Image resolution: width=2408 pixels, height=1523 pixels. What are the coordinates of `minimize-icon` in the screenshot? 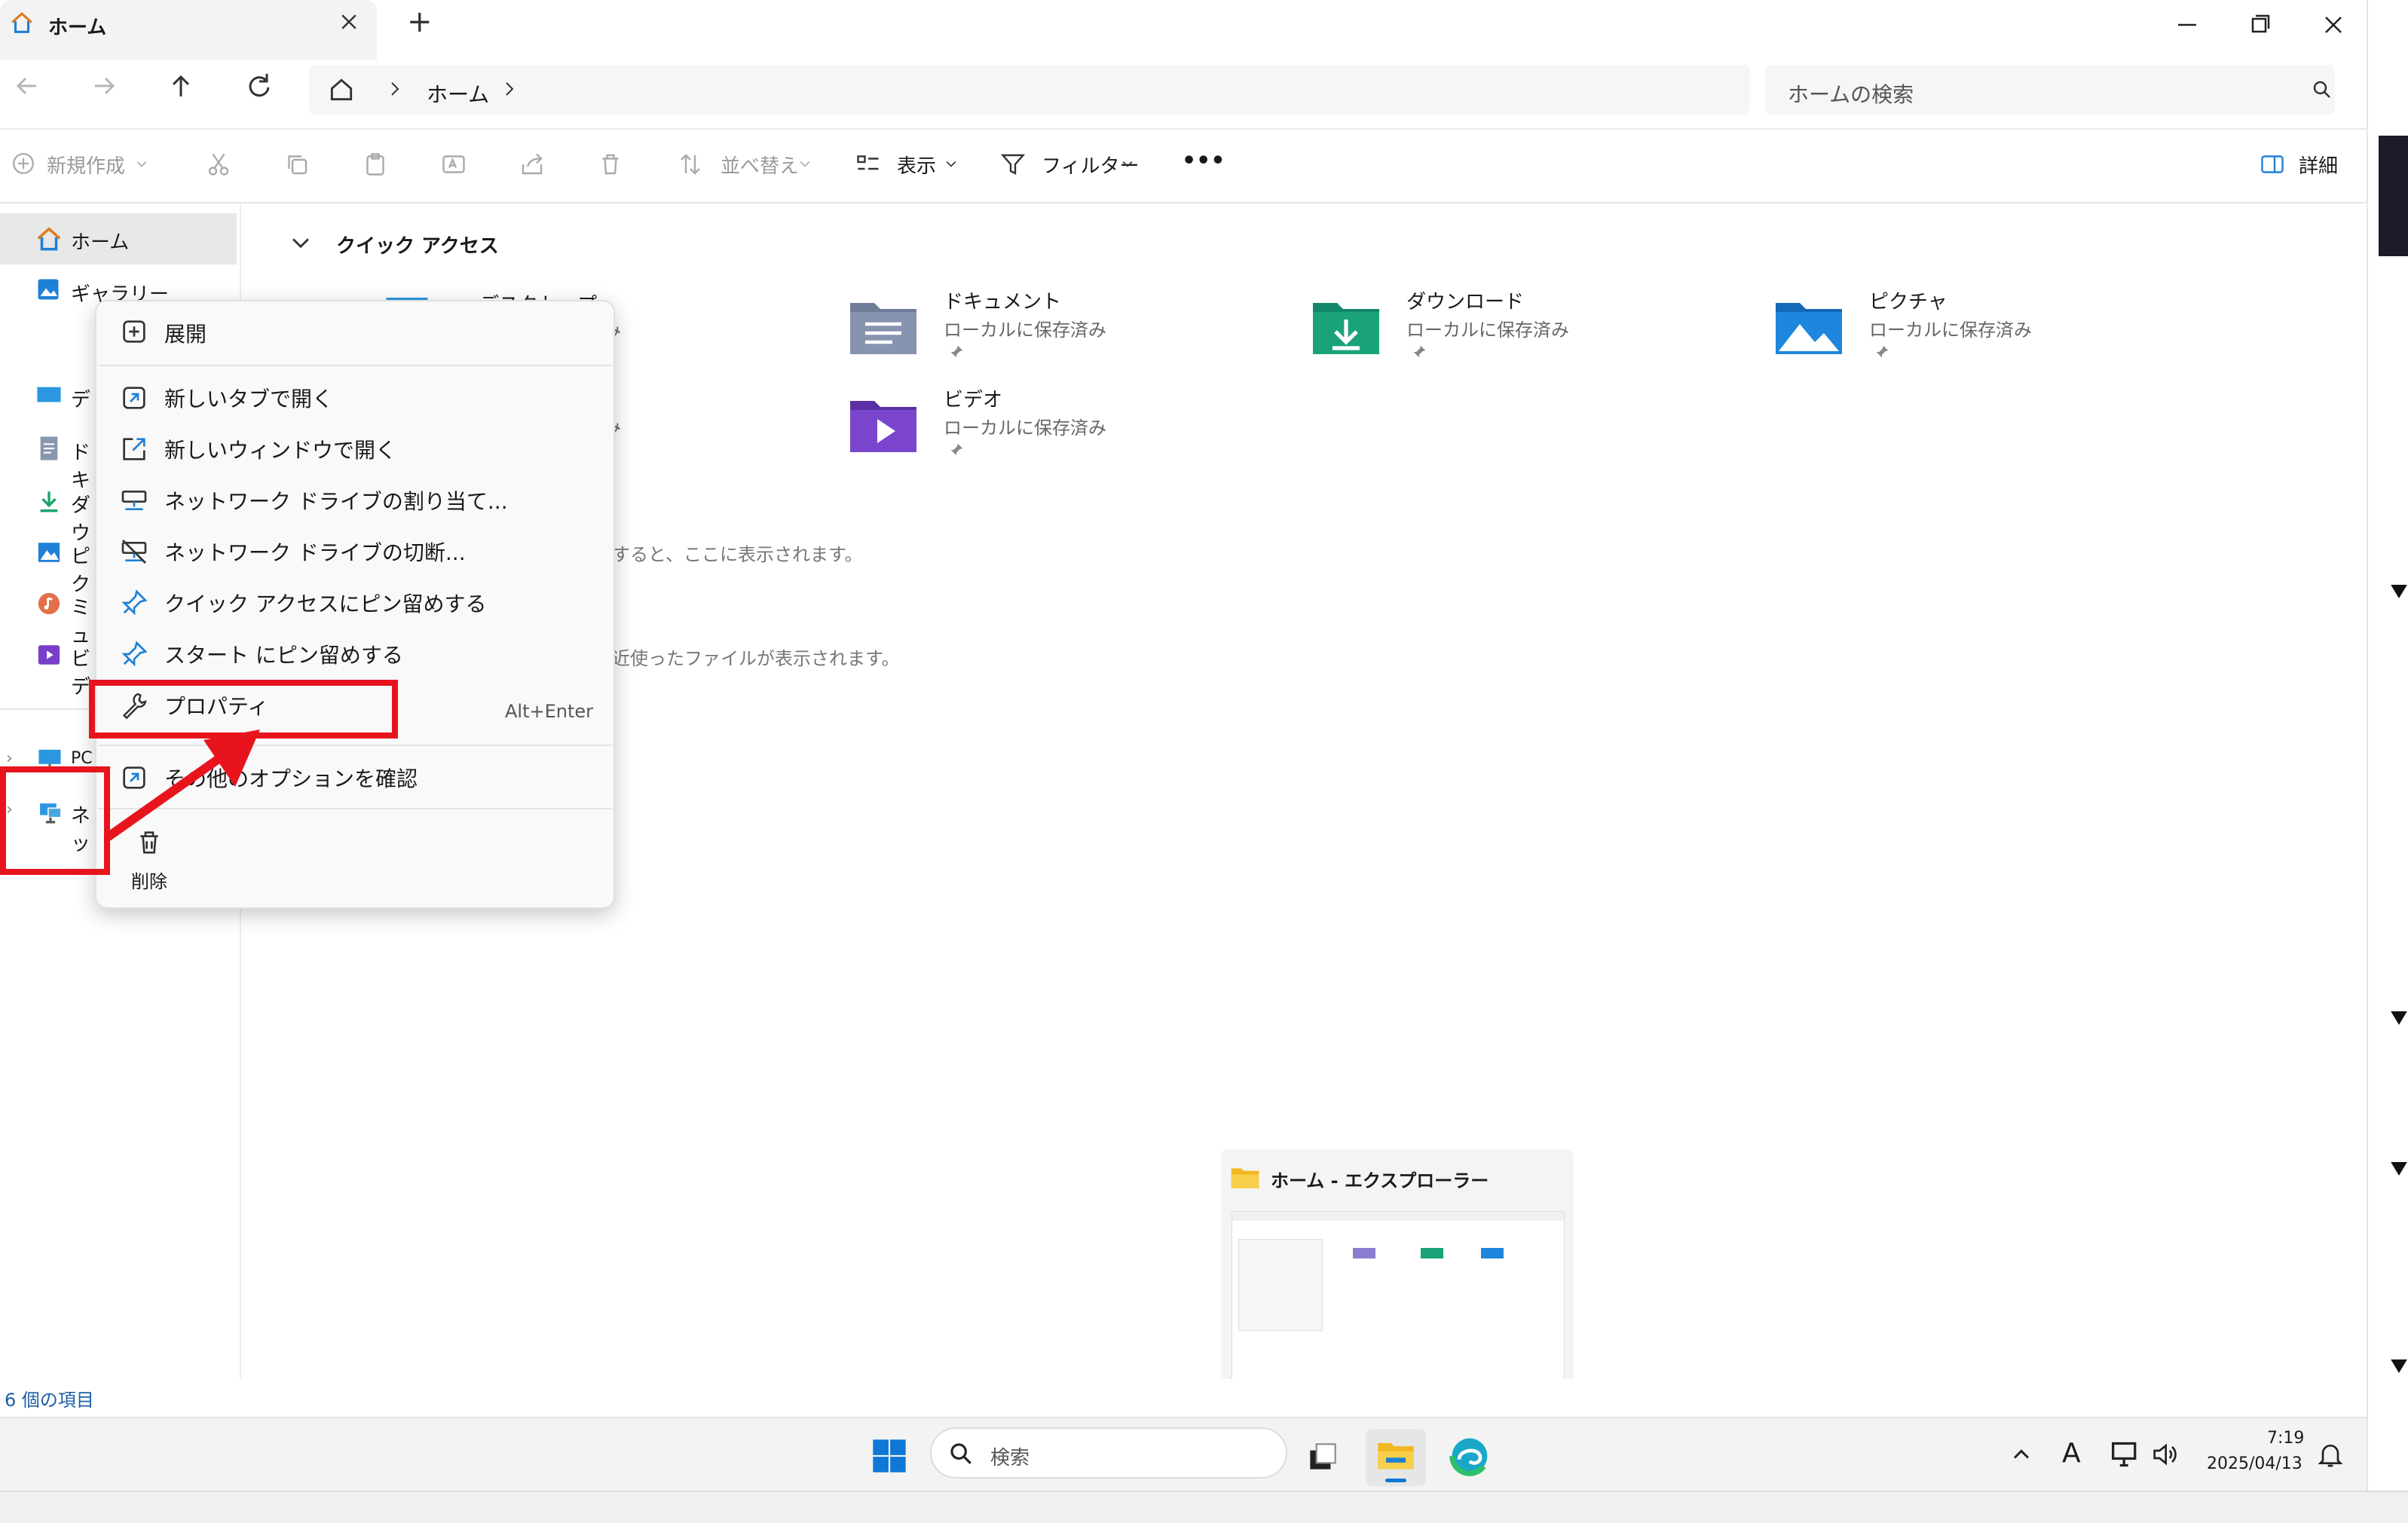 It's located at (2187, 25).